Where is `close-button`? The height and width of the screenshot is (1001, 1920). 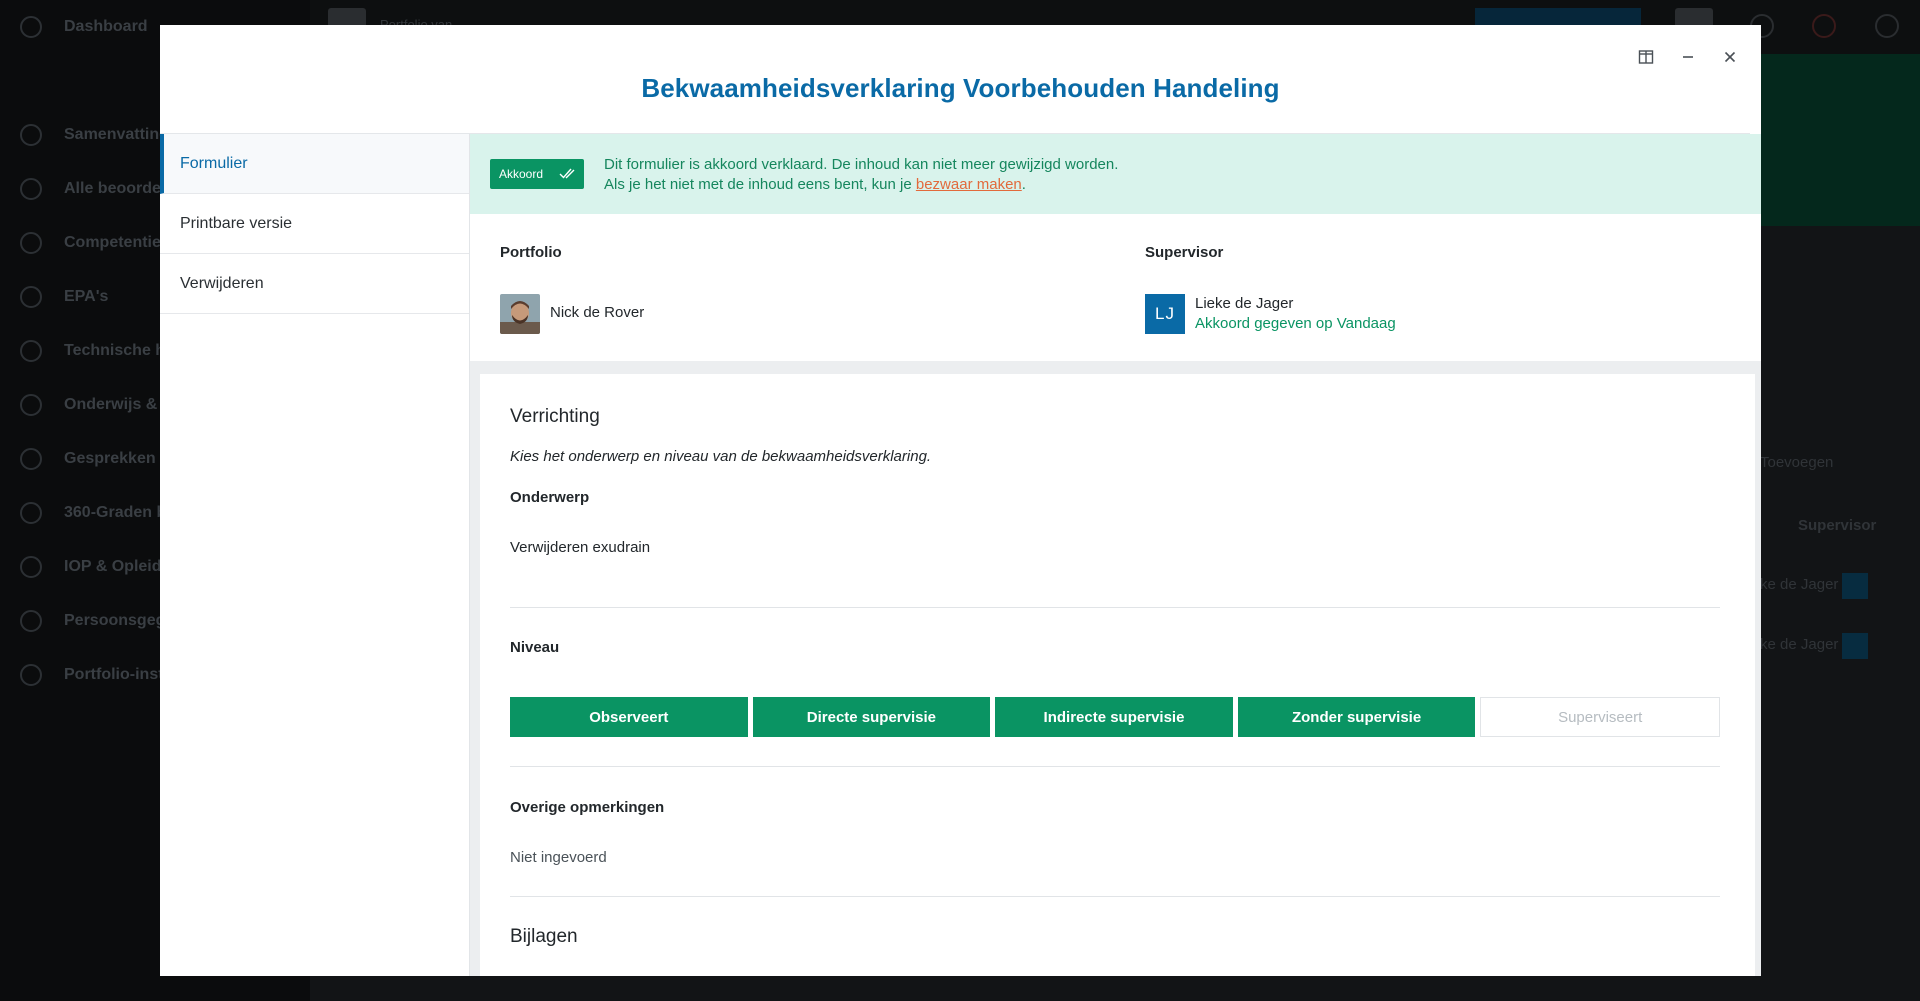
close-button is located at coordinates (1730, 57).